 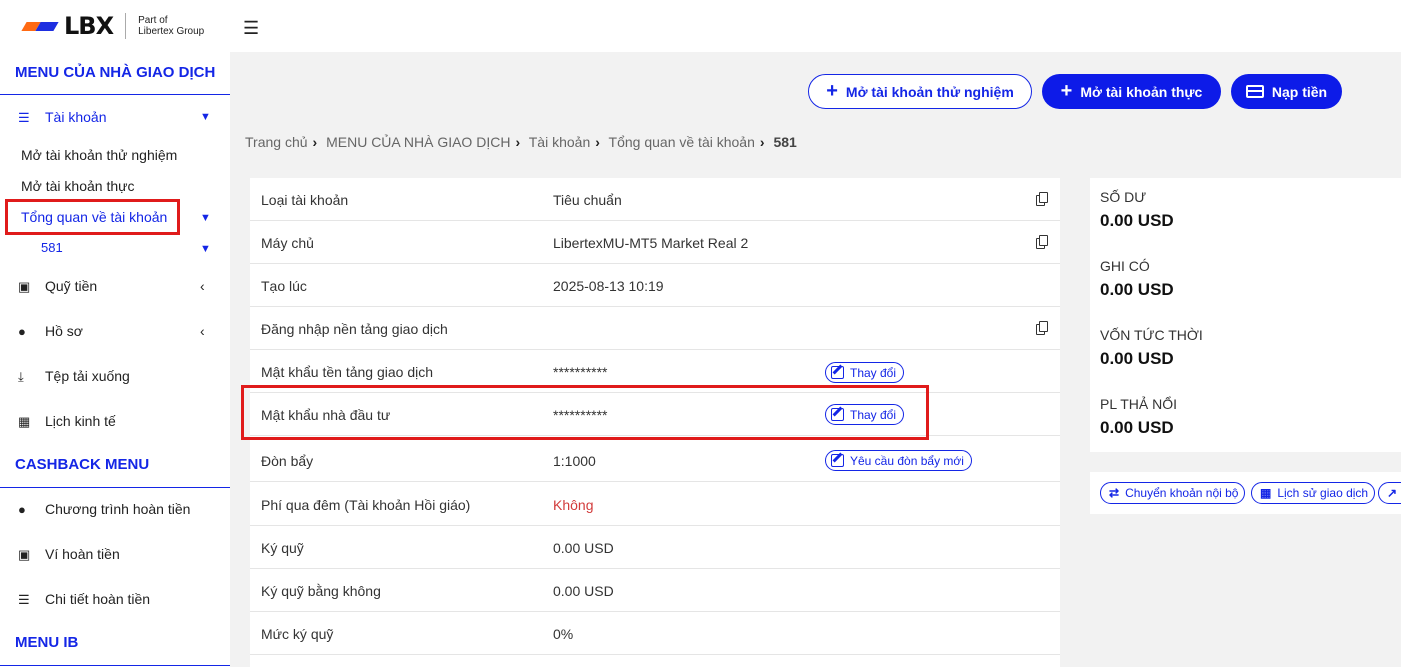 I want to click on table-row: Ký quỹ 0.00 USD, so click(x=655, y=547).